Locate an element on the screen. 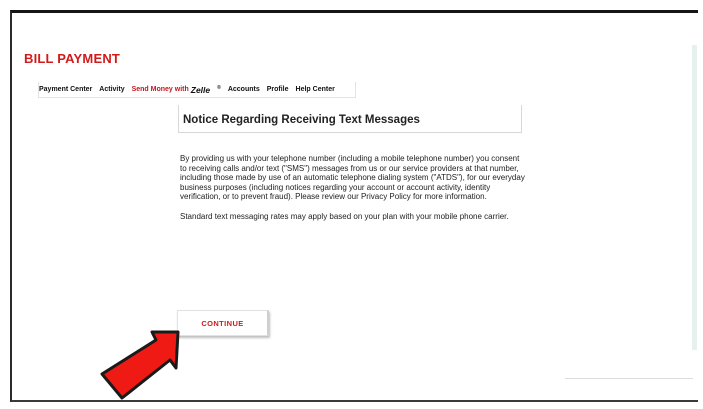  nav-item-send-money-zelle: Send Money with Zelle ® is located at coordinates (176, 90).